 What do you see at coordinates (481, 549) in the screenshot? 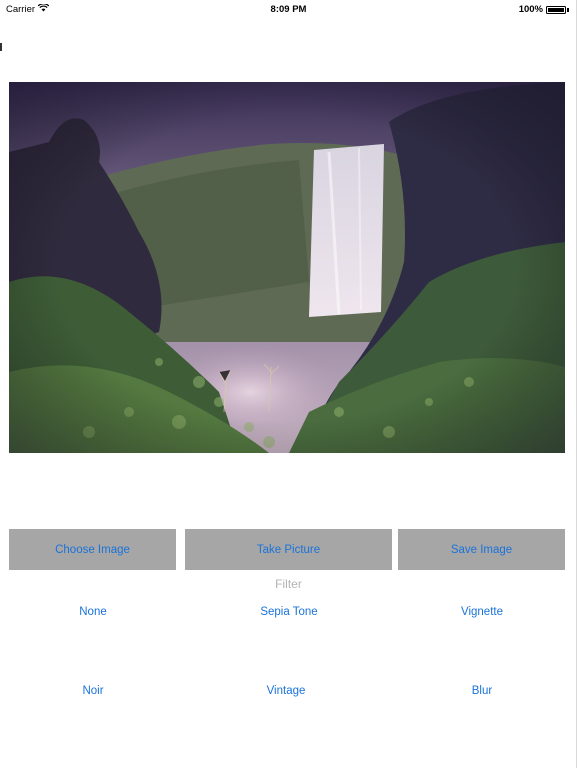
I see `save-image-button: Save Image` at bounding box center [481, 549].